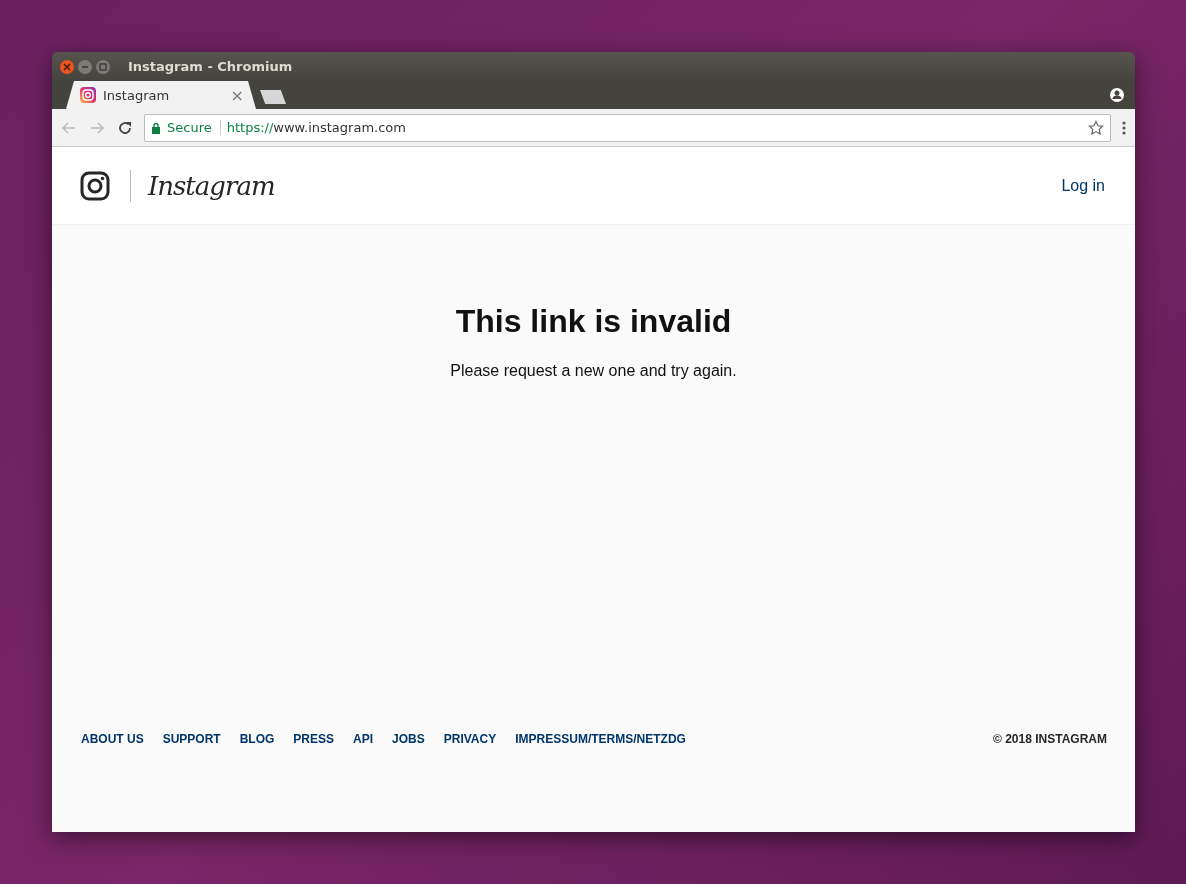  I want to click on logo-wordmark: Instagram, so click(605, 185).